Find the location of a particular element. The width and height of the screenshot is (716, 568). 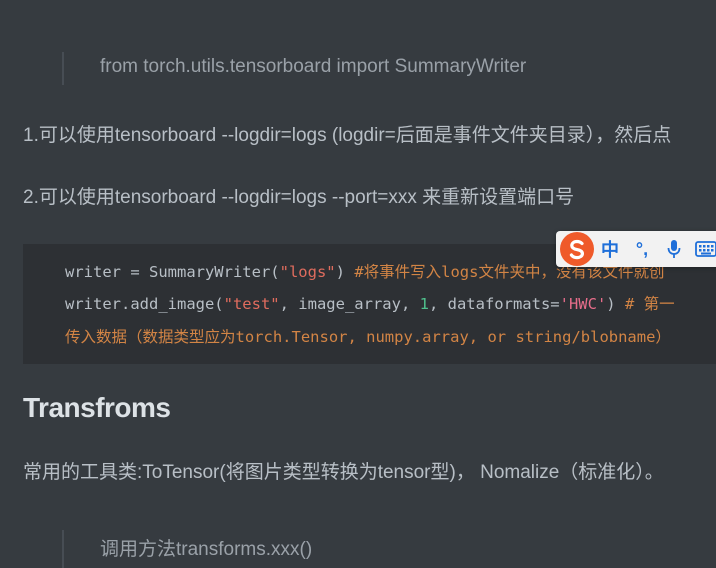

blockquote-transforms-text: 调用方法transforms.xxx() is located at coordinates (206, 549).